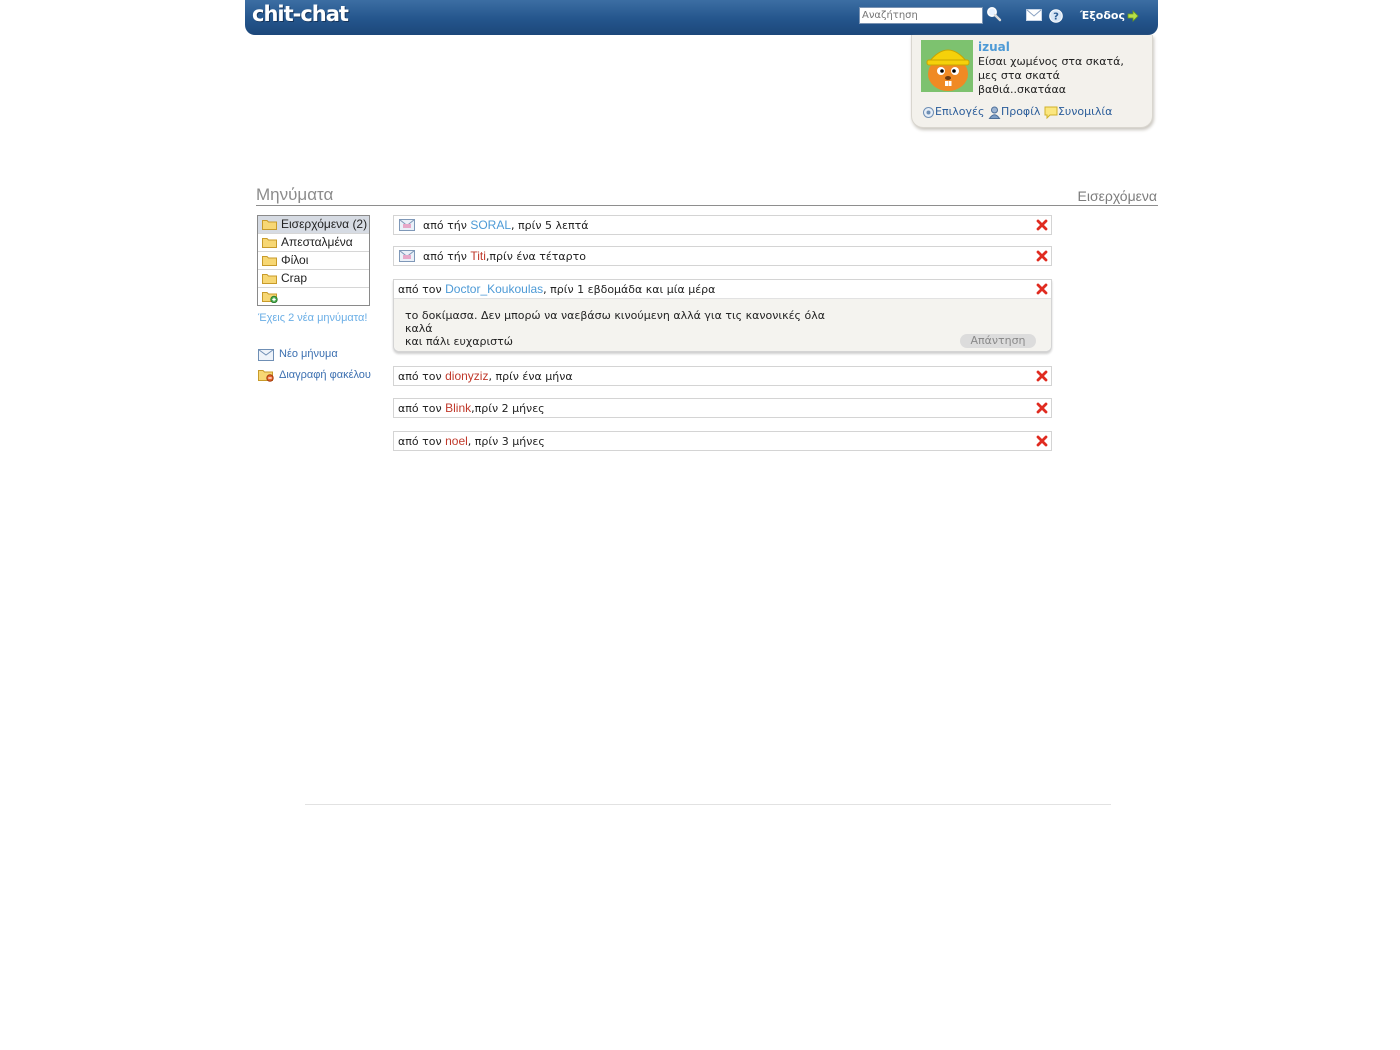 This screenshot has height=1050, width=1400. What do you see at coordinates (722, 256) in the screenshot?
I see `message-row: από τήν Titi,πρίν ένα τέταρτο` at bounding box center [722, 256].